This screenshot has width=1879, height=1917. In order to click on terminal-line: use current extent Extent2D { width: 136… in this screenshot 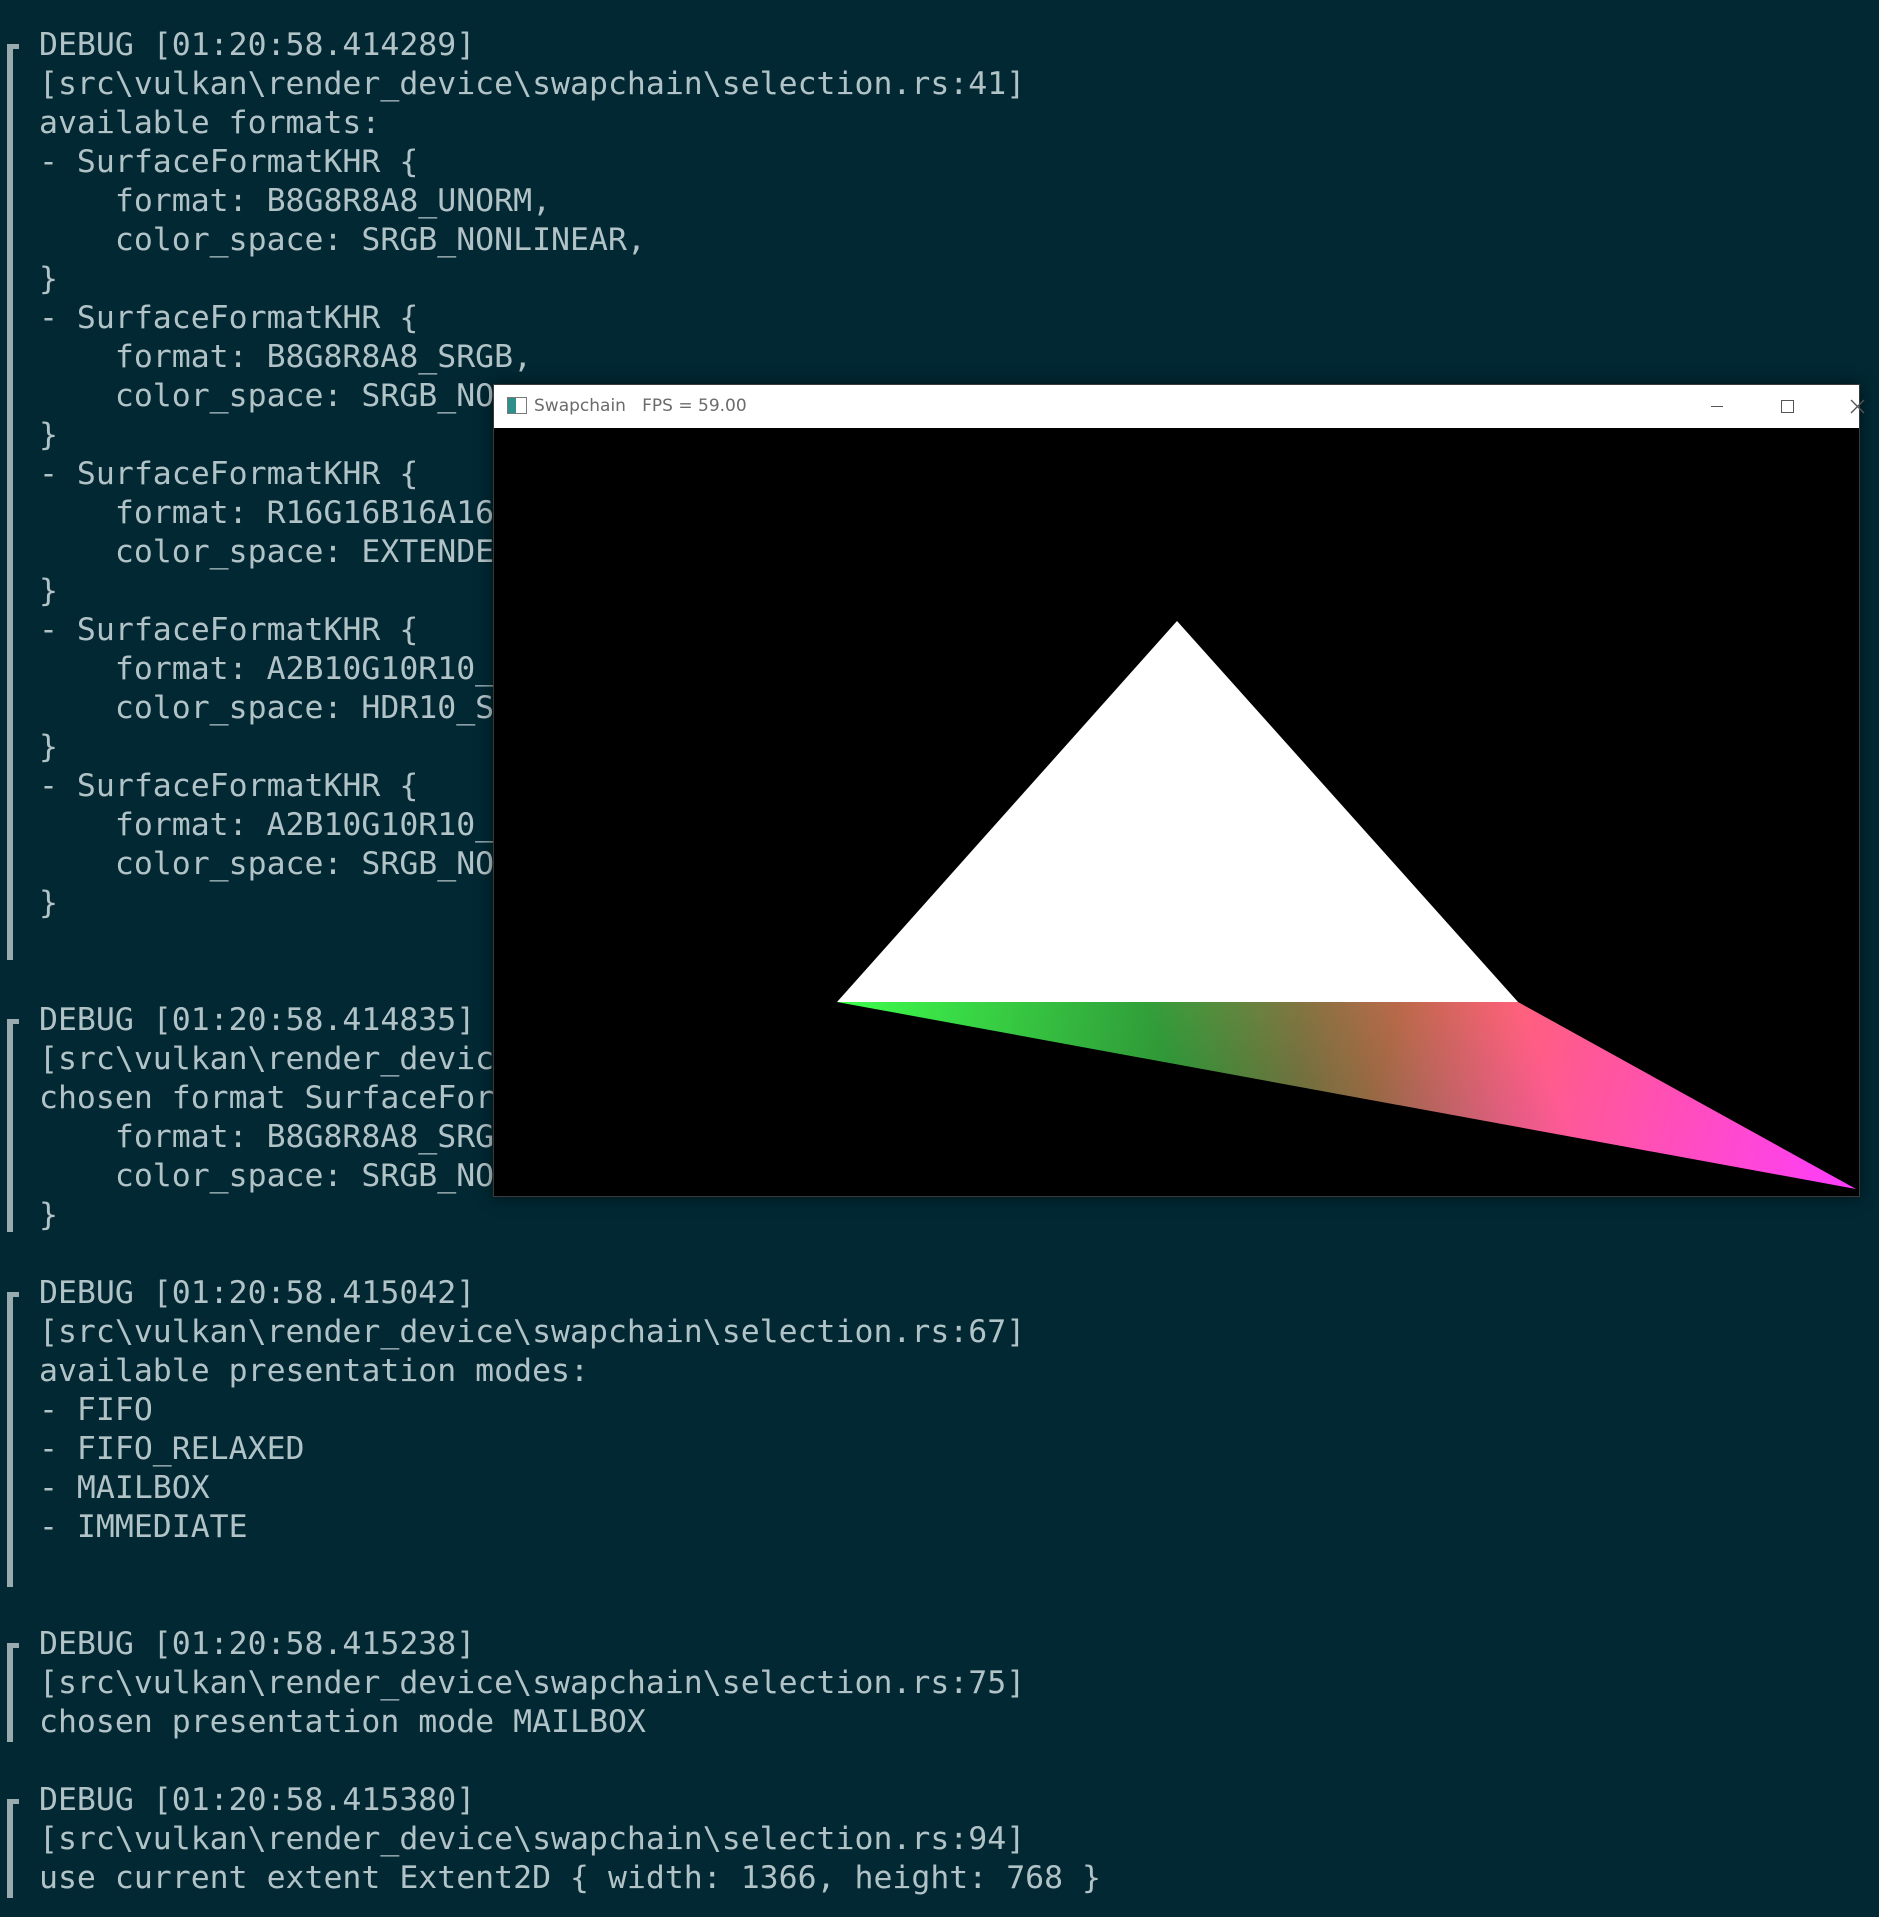, I will do `click(570, 1878)`.